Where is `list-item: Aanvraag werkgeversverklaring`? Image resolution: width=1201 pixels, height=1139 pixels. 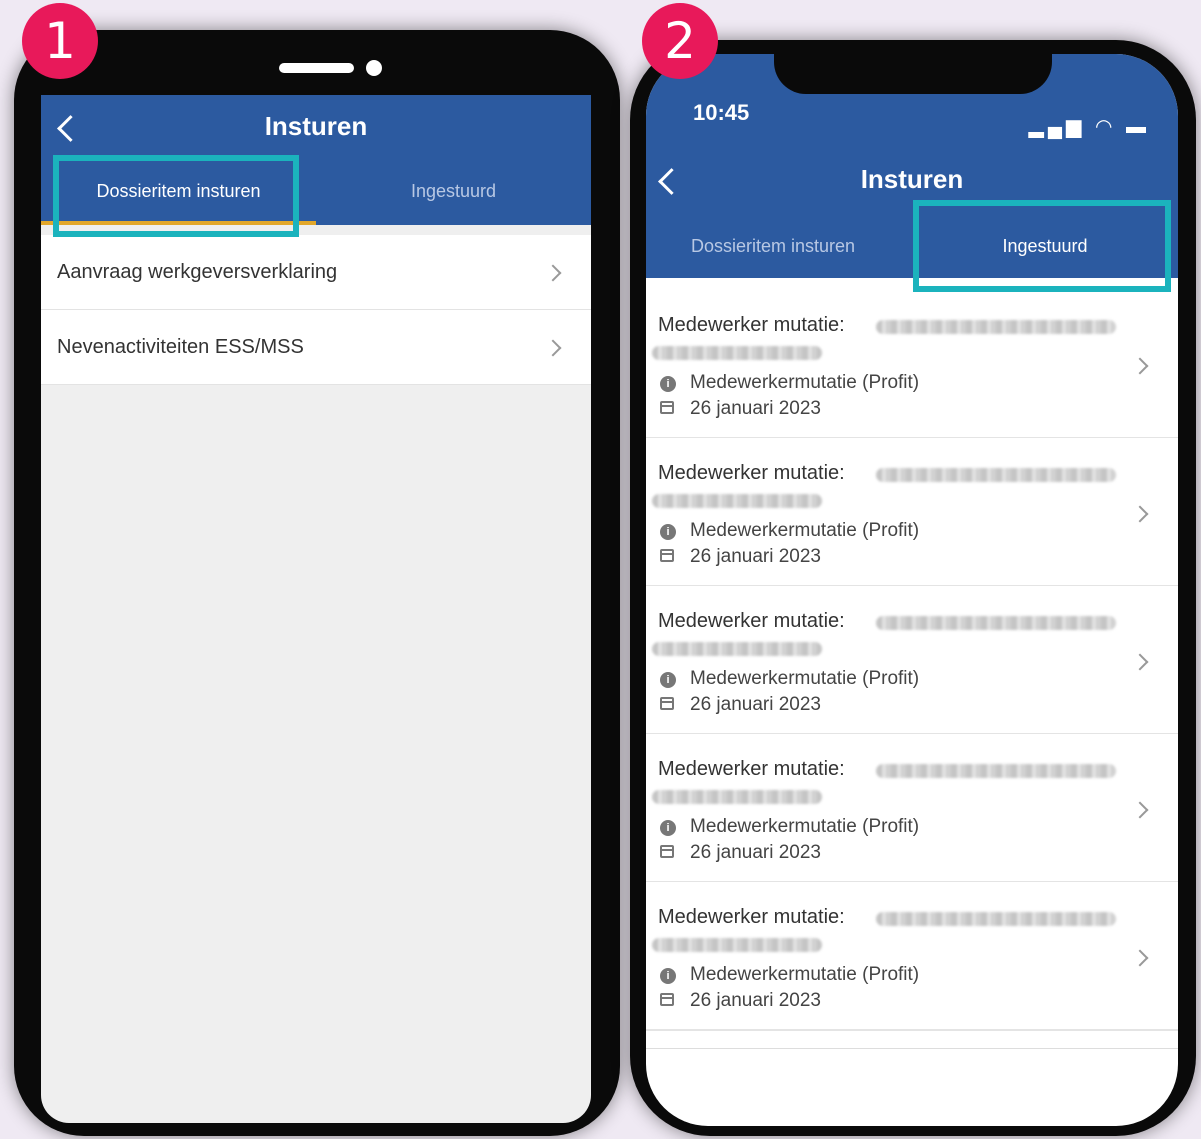
list-item: Aanvraag werkgeversverklaring is located at coordinates (316, 272).